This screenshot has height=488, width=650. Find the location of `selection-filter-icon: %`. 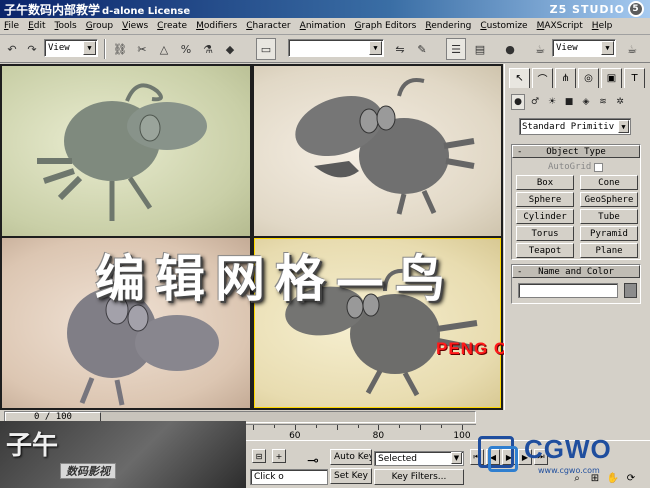

selection-filter-icon: % is located at coordinates (186, 49).